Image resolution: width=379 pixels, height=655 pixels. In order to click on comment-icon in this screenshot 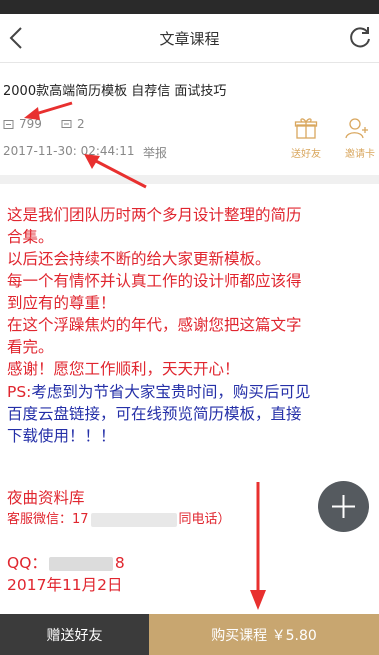, I will do `click(66, 123)`.